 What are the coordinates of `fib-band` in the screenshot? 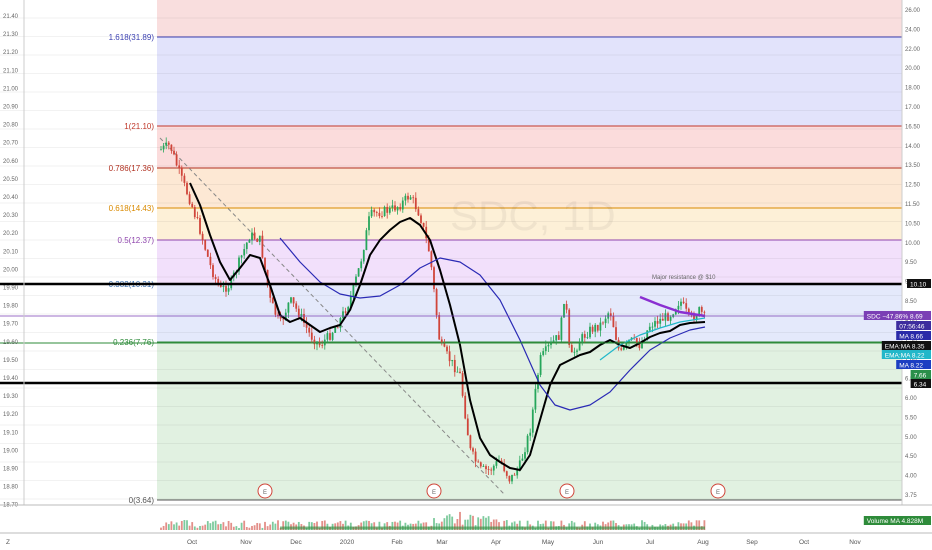 It's located at (529, 81).